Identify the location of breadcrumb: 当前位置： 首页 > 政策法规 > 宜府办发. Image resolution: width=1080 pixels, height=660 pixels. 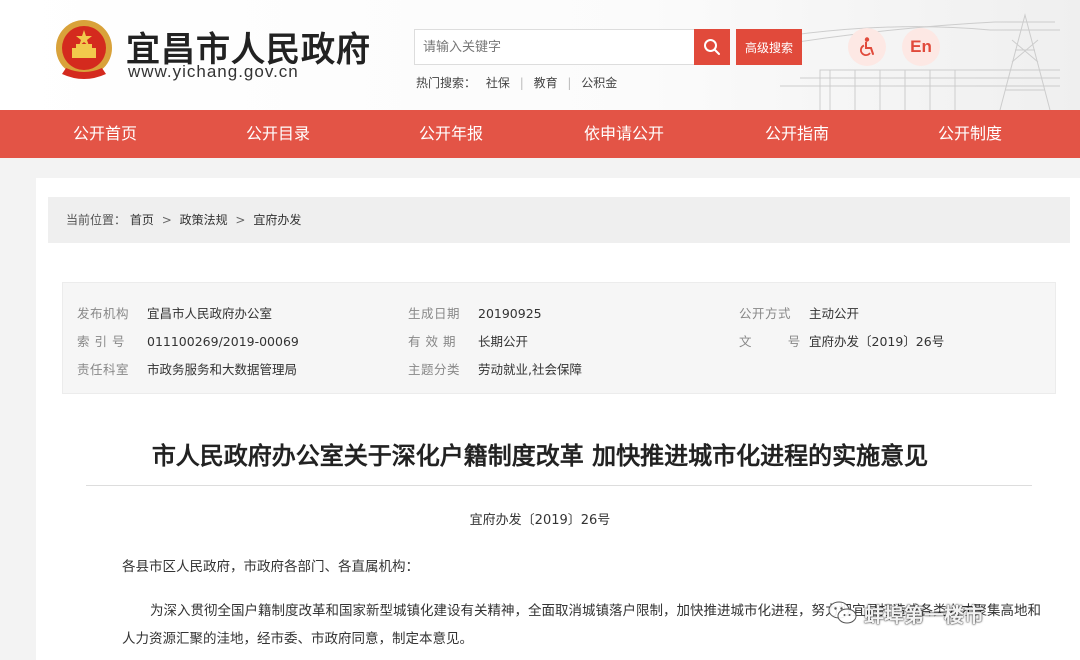
(559, 220).